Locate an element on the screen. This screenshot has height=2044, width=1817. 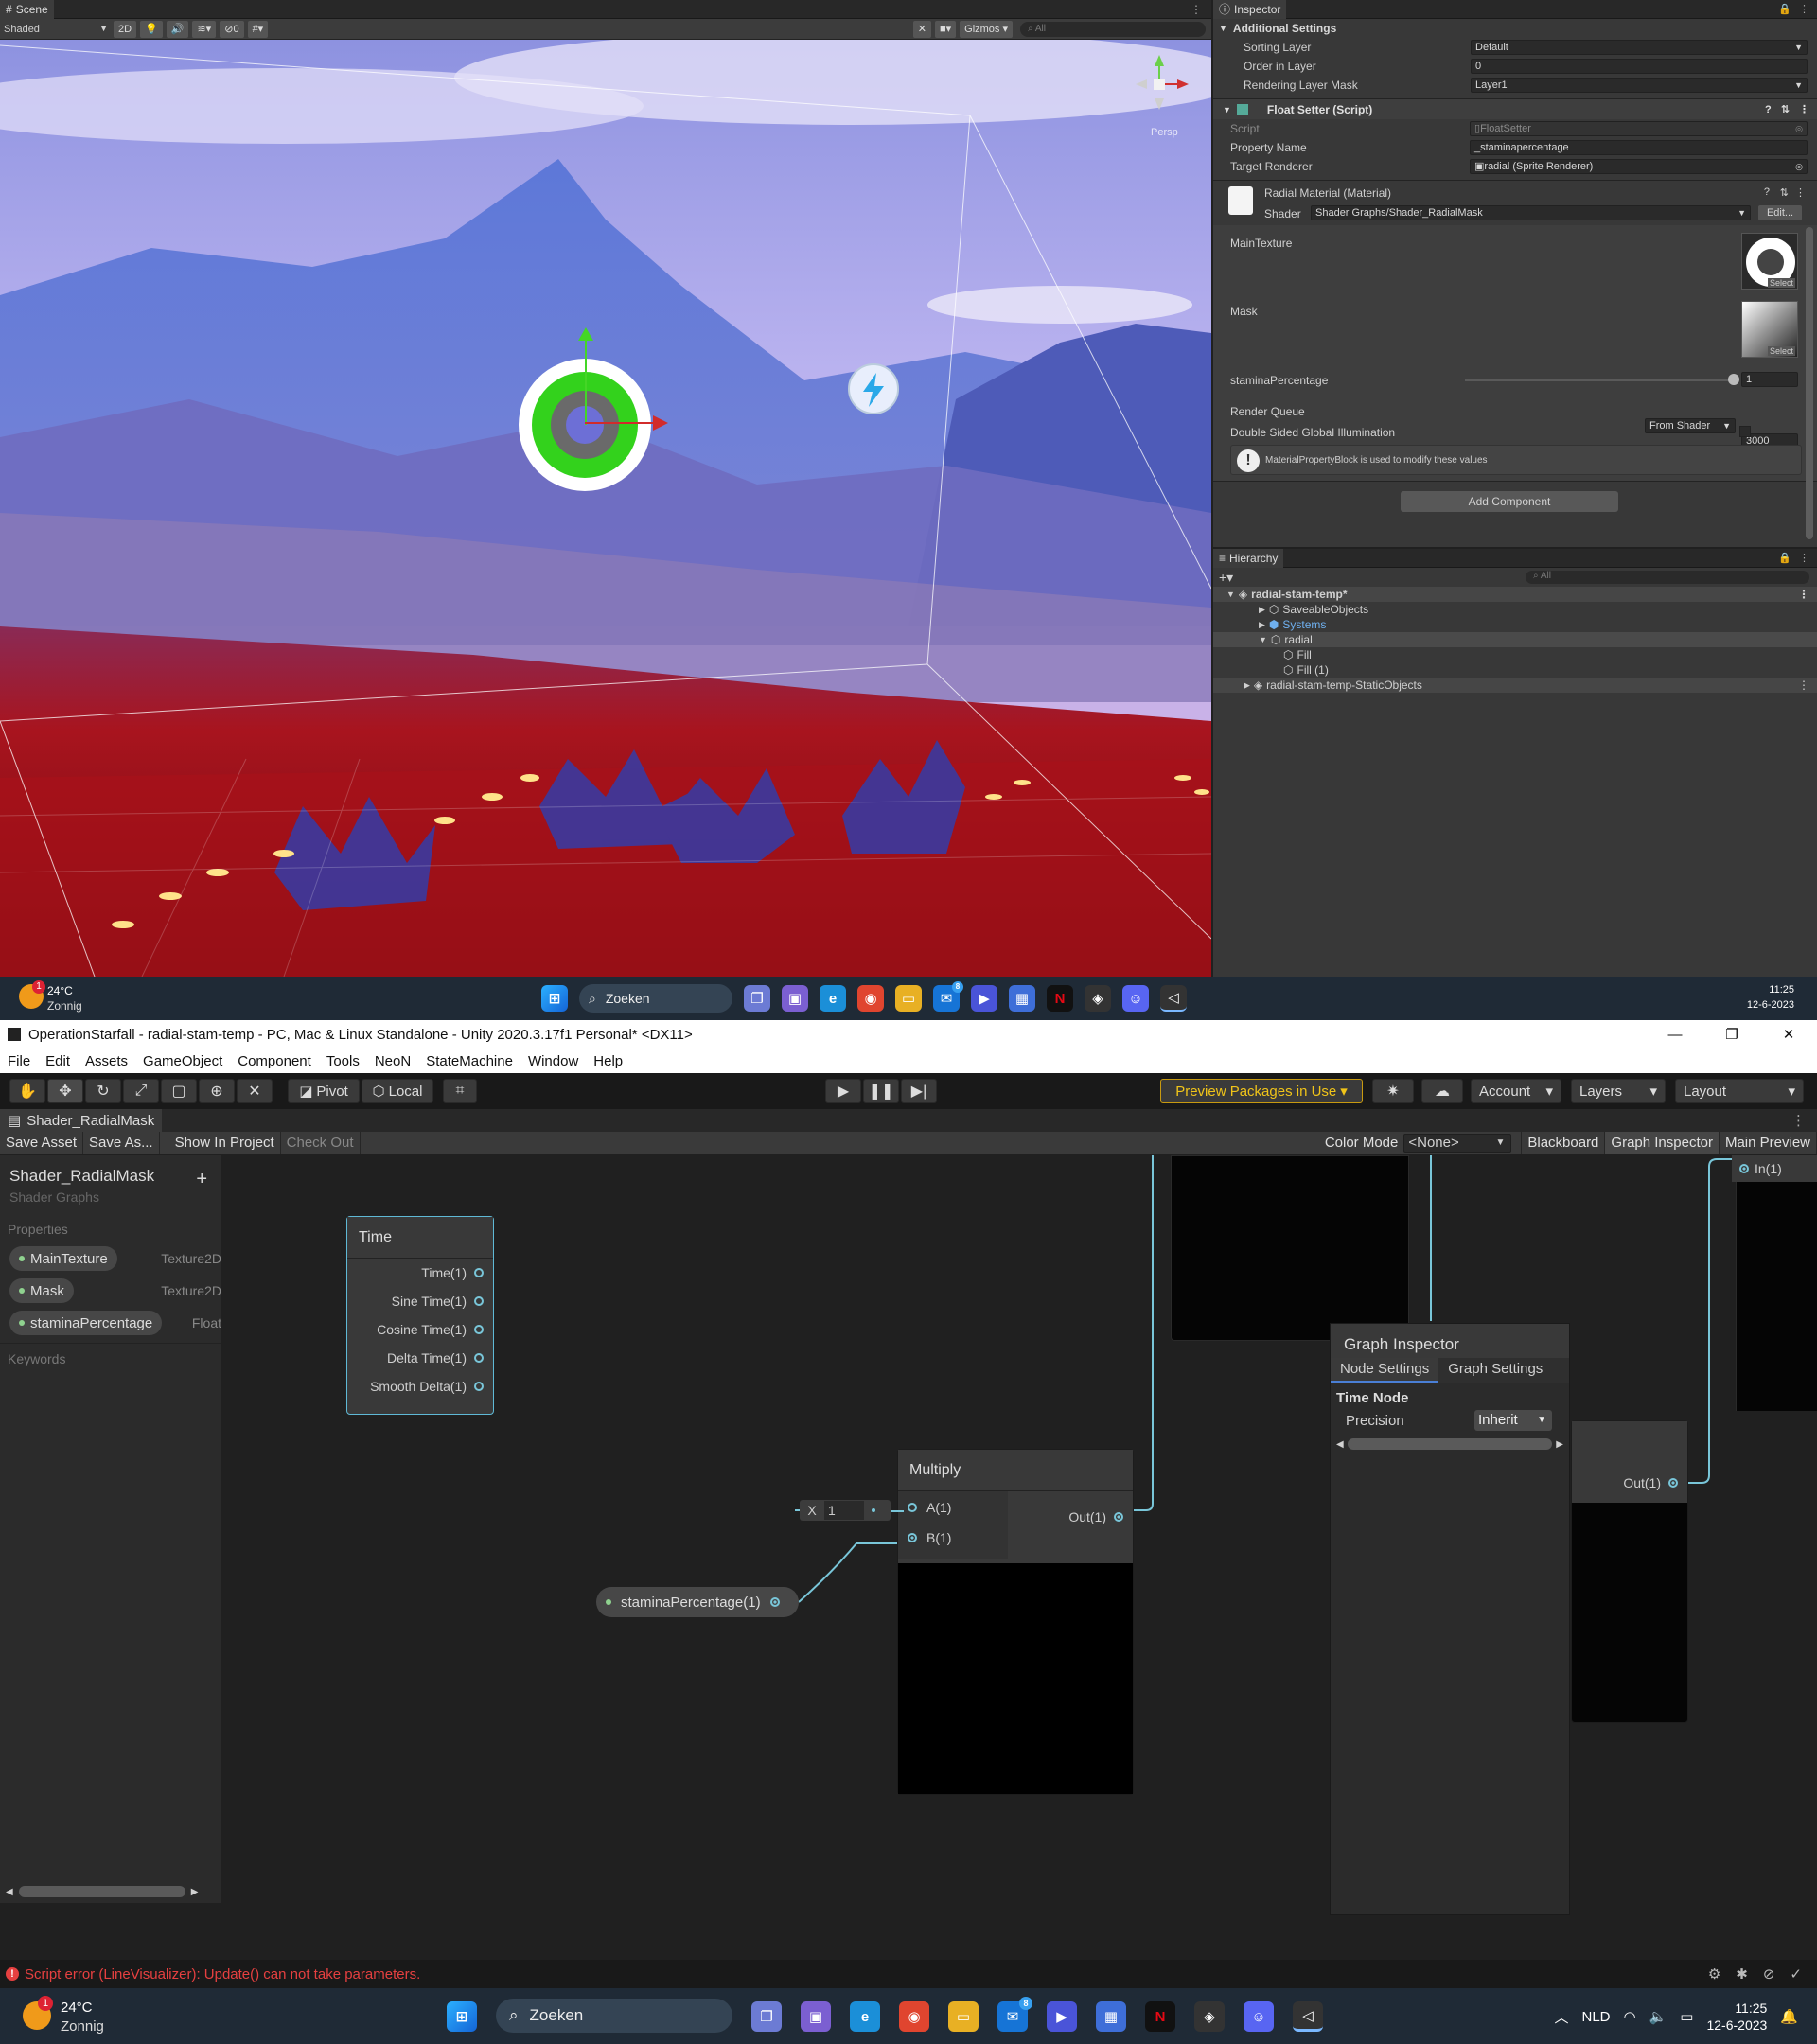
blackboard-property-mask: Mask Texture2D is located at coordinates (114, 1291).